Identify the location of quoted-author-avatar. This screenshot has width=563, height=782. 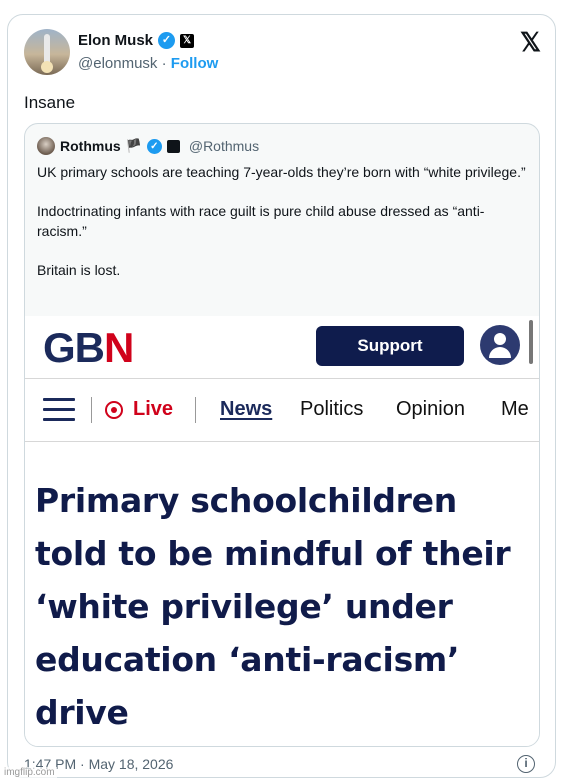
(46, 146).